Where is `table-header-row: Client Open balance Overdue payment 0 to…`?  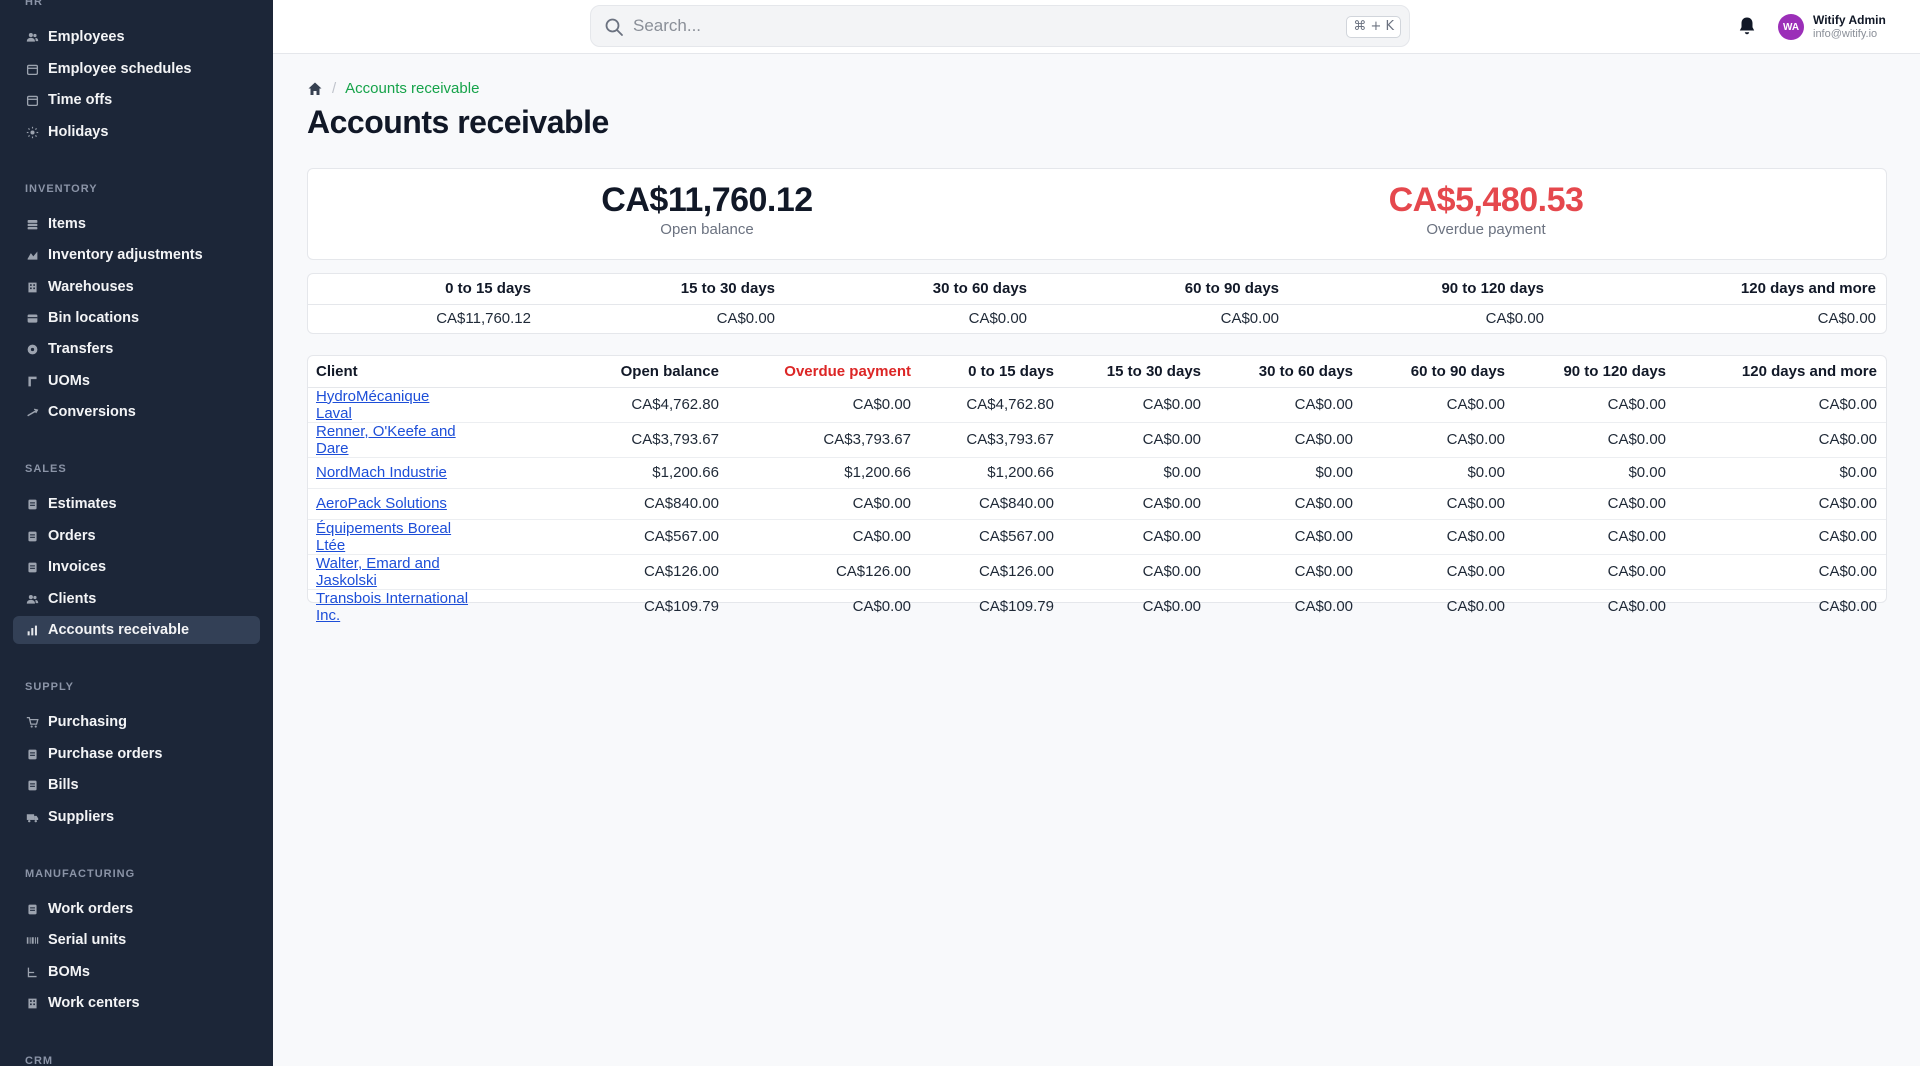 table-header-row: Client Open balance Overdue payment 0 to… is located at coordinates (1097, 372).